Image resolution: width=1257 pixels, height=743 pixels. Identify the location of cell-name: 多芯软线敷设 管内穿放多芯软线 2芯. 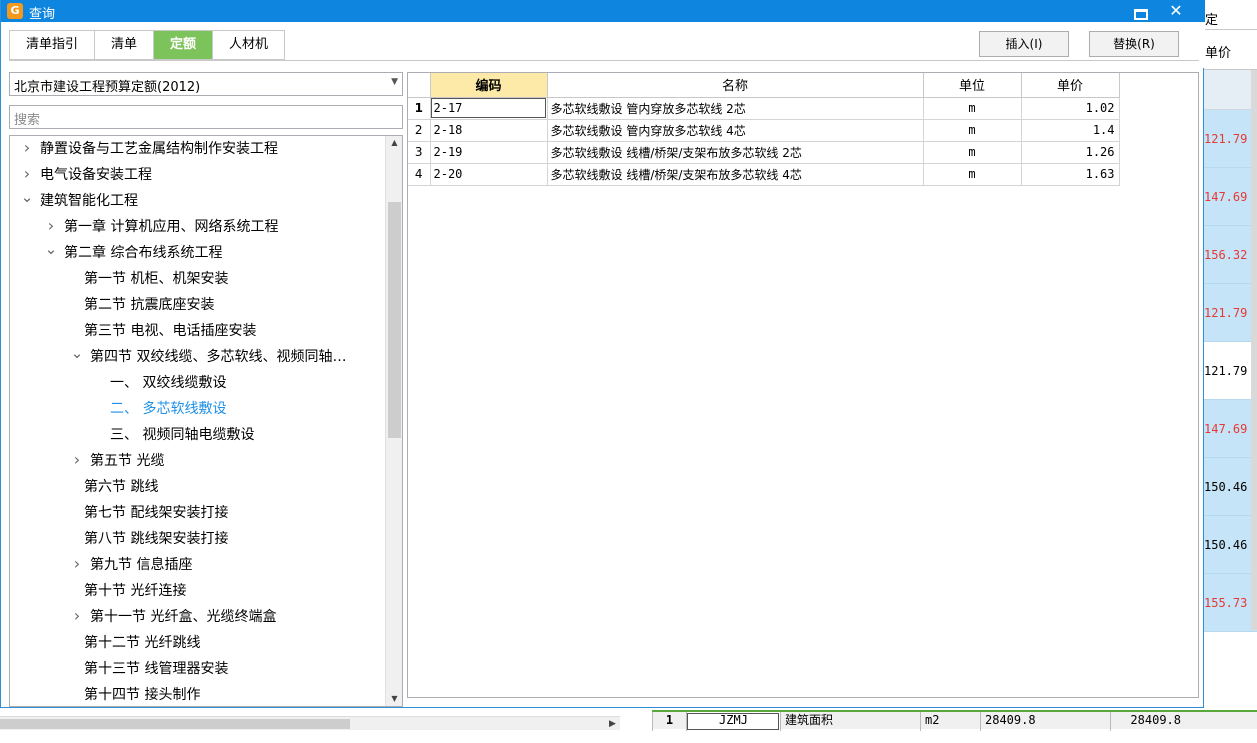
(735, 108).